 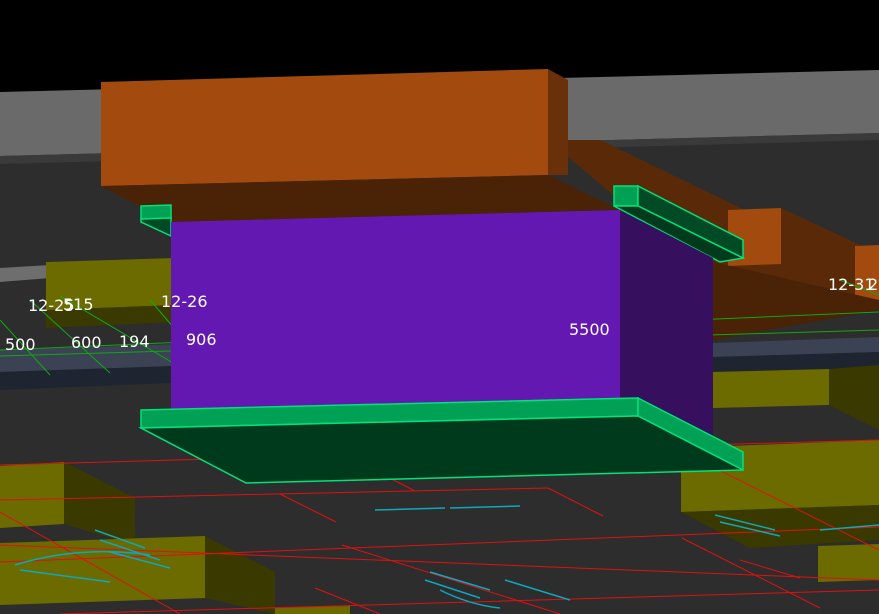 What do you see at coordinates (589, 329) in the screenshot?
I see `label-5500: 5500` at bounding box center [589, 329].